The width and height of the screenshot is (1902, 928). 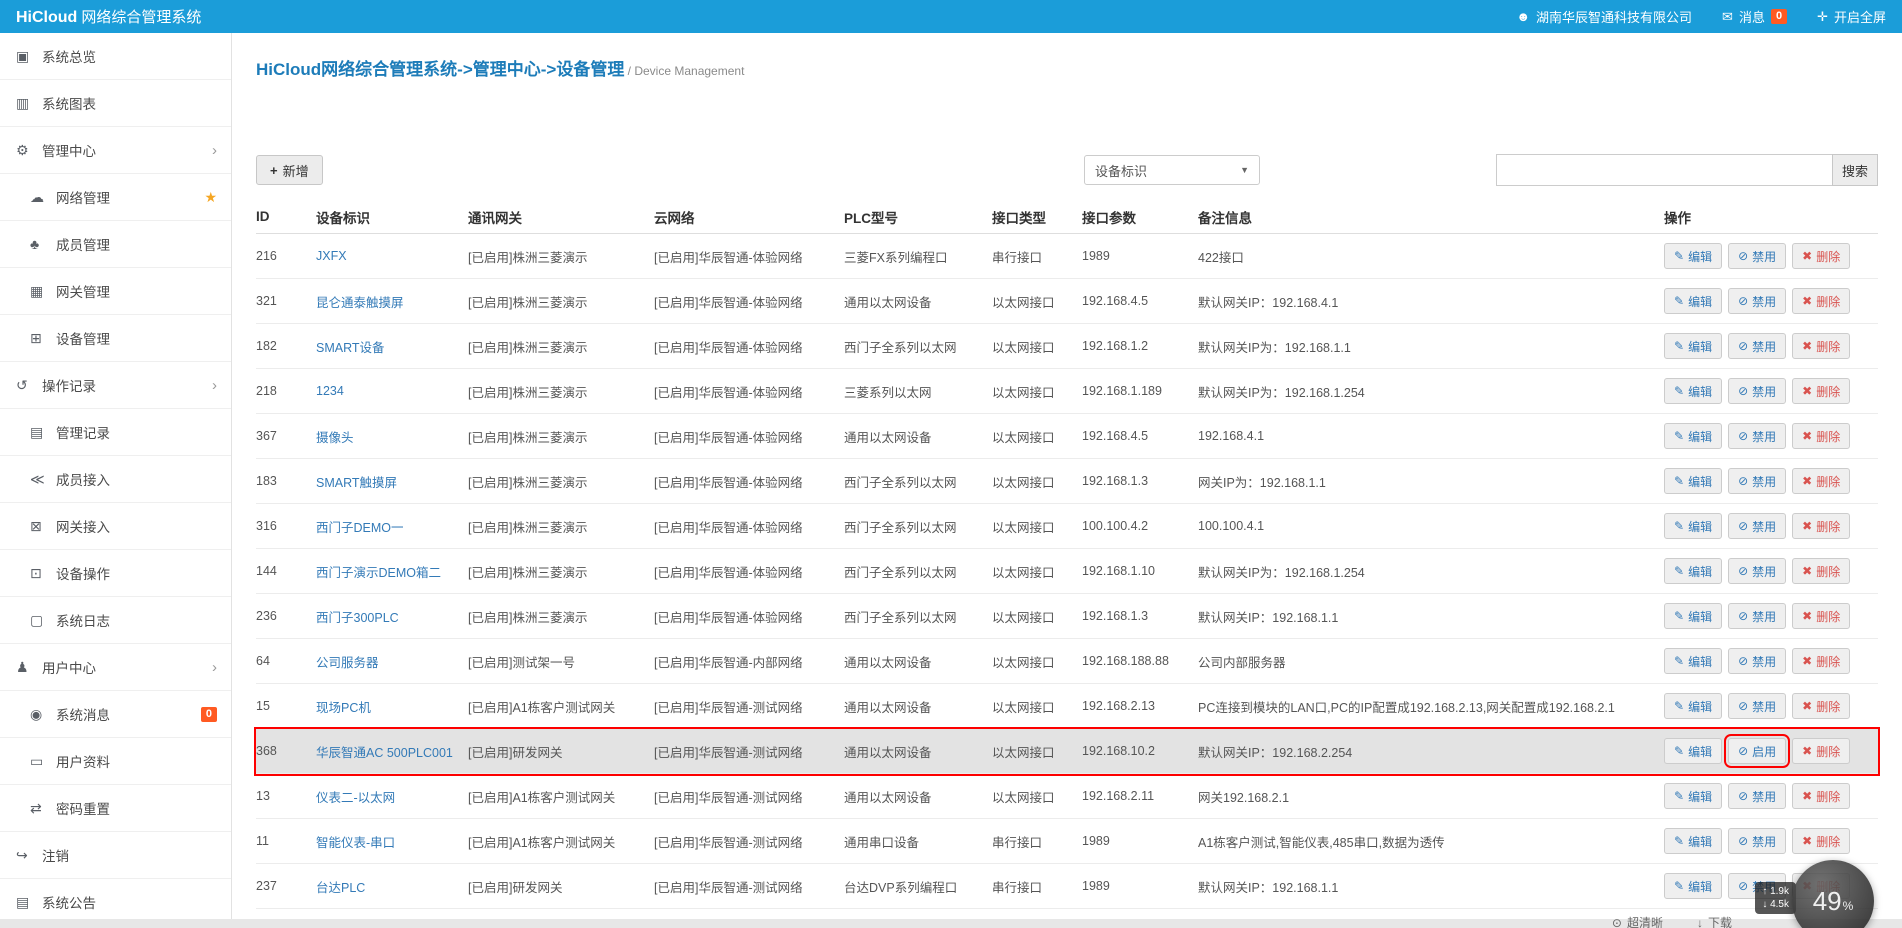 What do you see at coordinates (356, 483) in the screenshot?
I see `device-link: SMART触摸屏` at bounding box center [356, 483].